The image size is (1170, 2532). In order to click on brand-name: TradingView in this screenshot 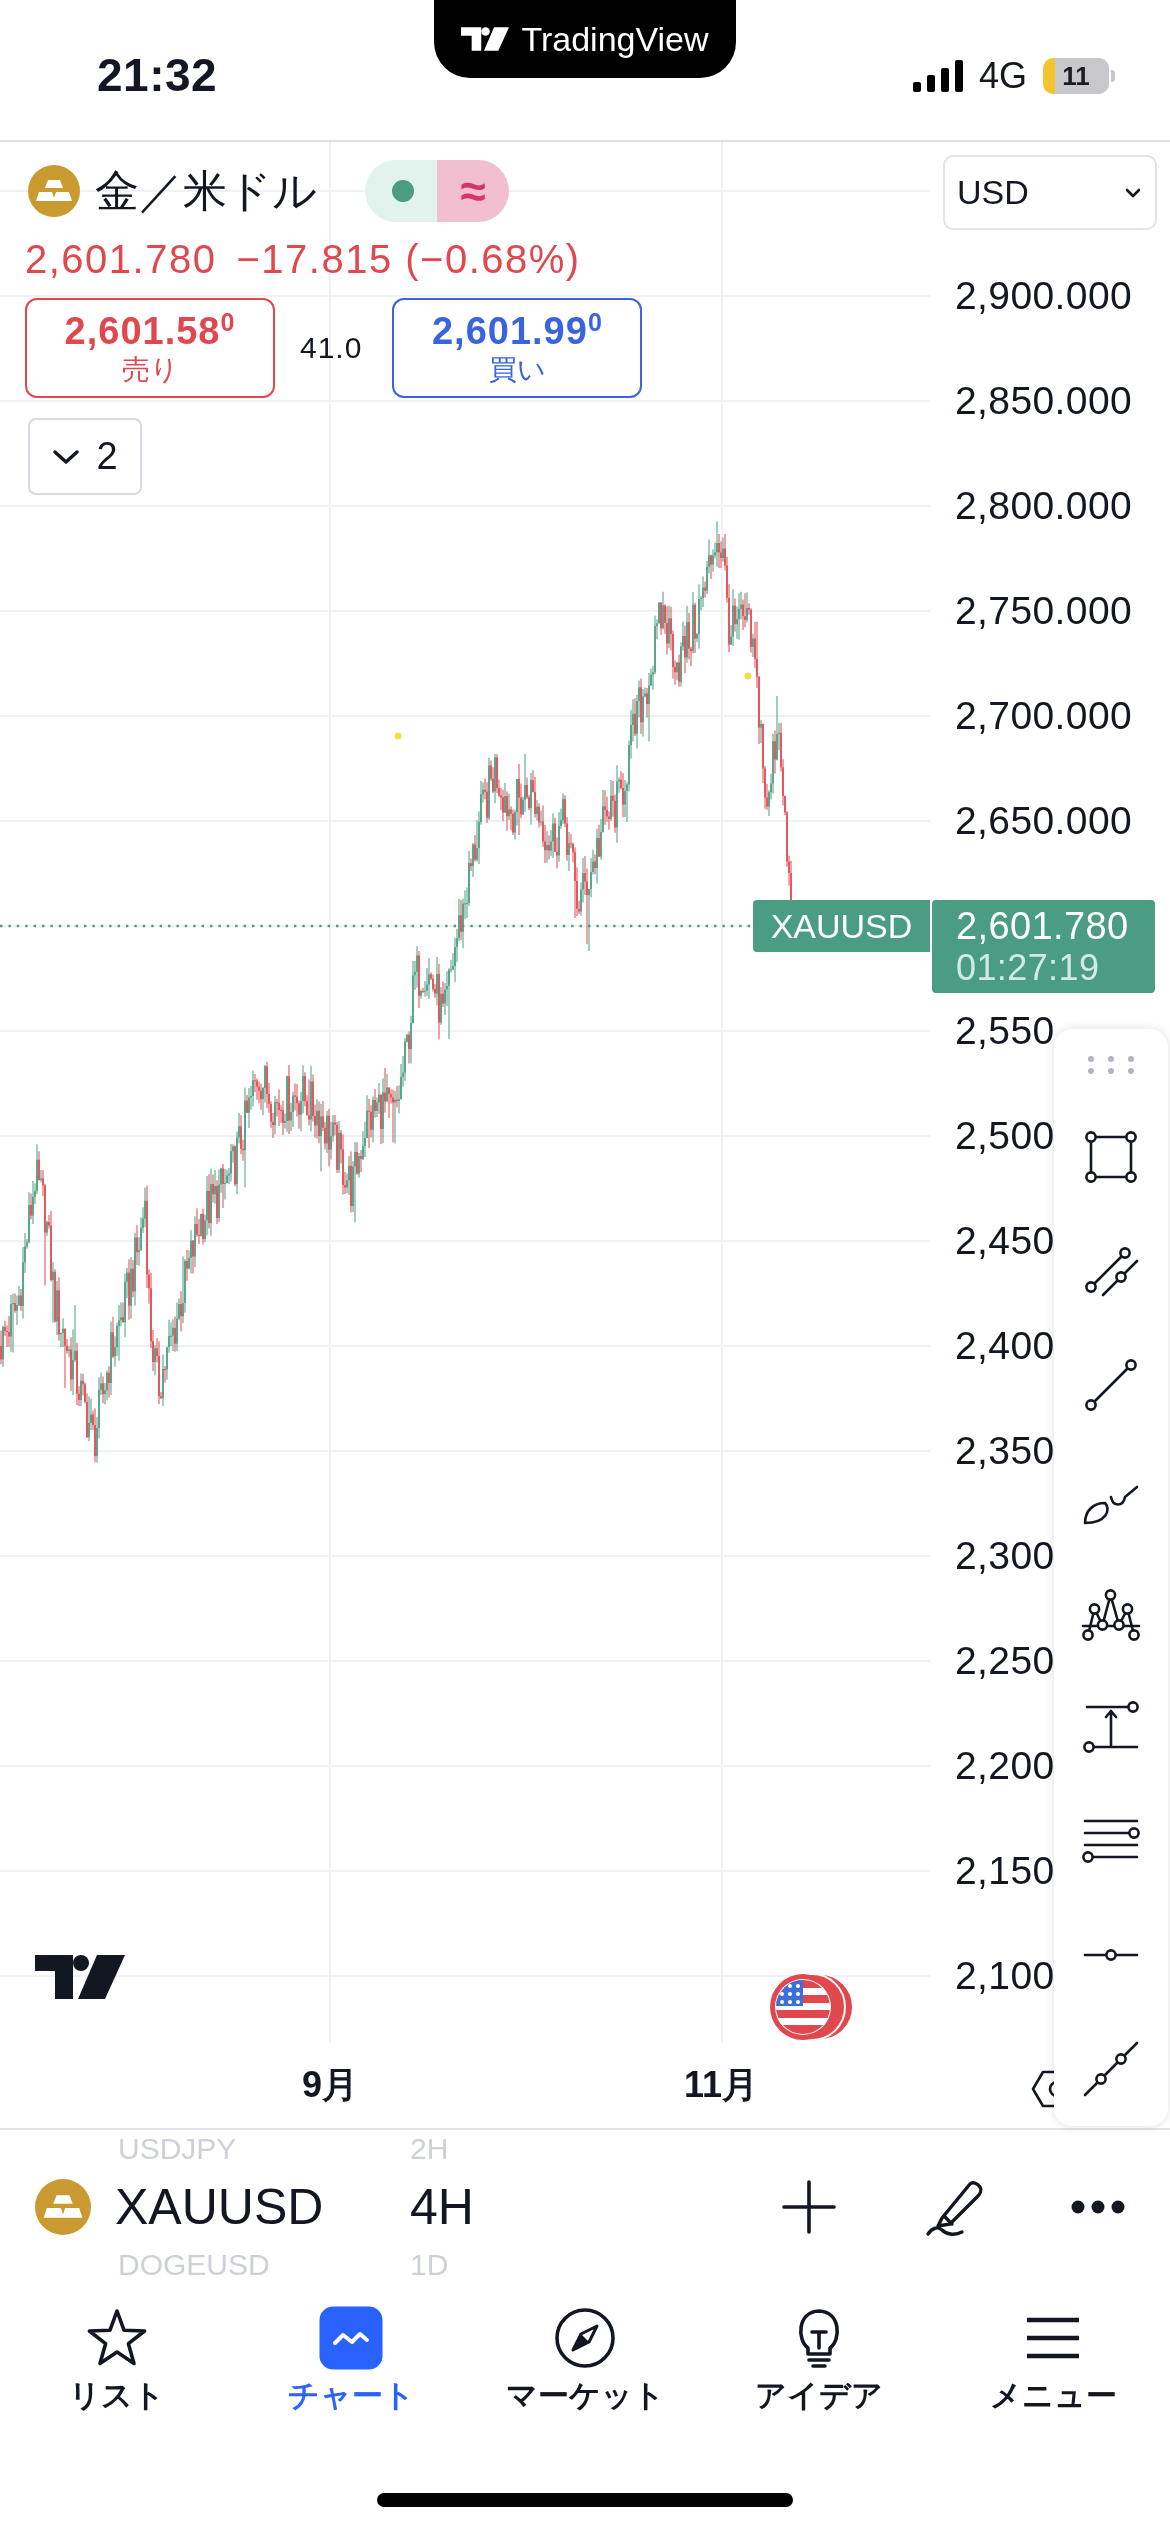, I will do `click(615, 39)`.